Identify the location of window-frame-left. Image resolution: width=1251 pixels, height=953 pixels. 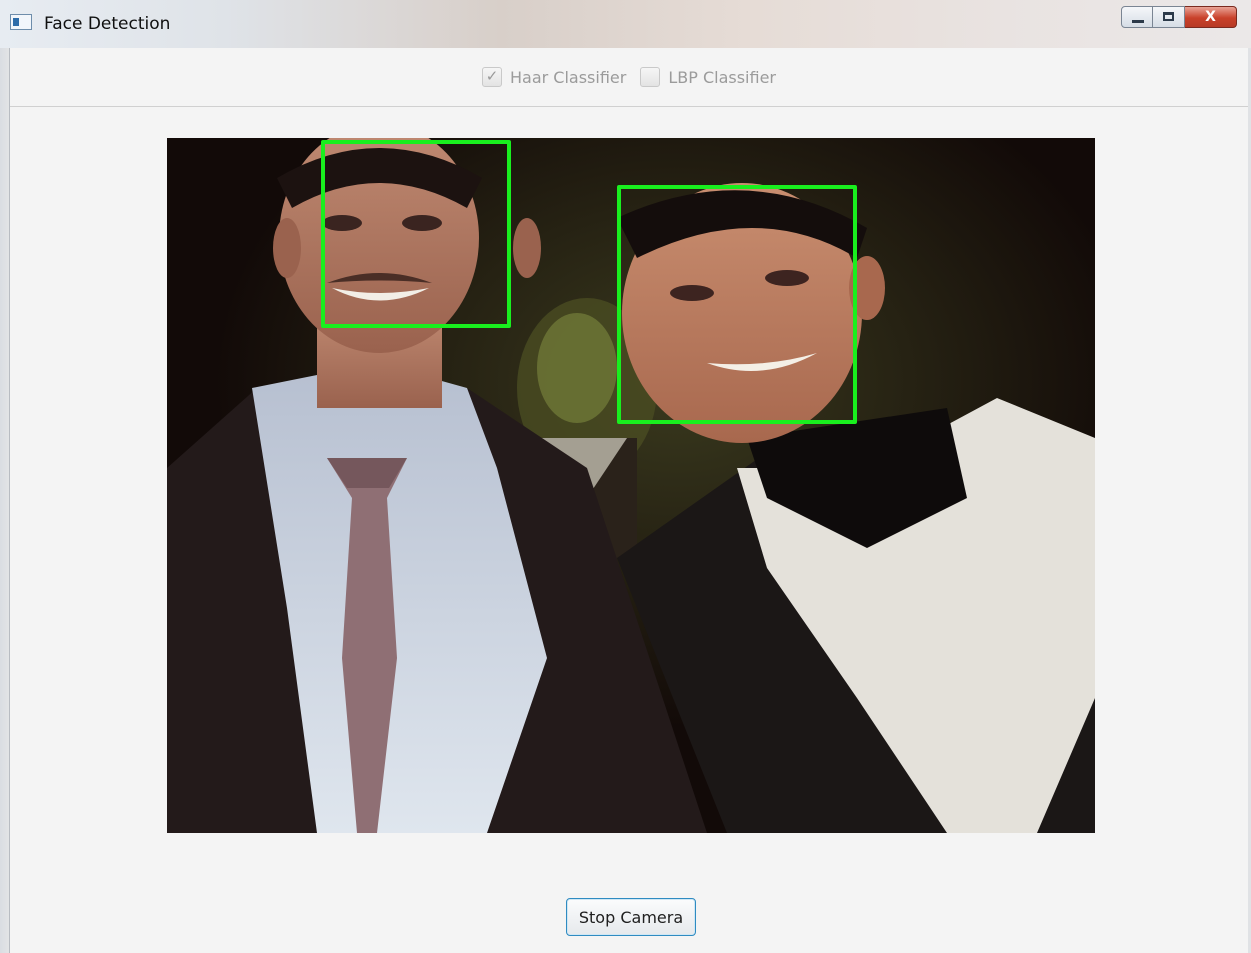
(4, 500).